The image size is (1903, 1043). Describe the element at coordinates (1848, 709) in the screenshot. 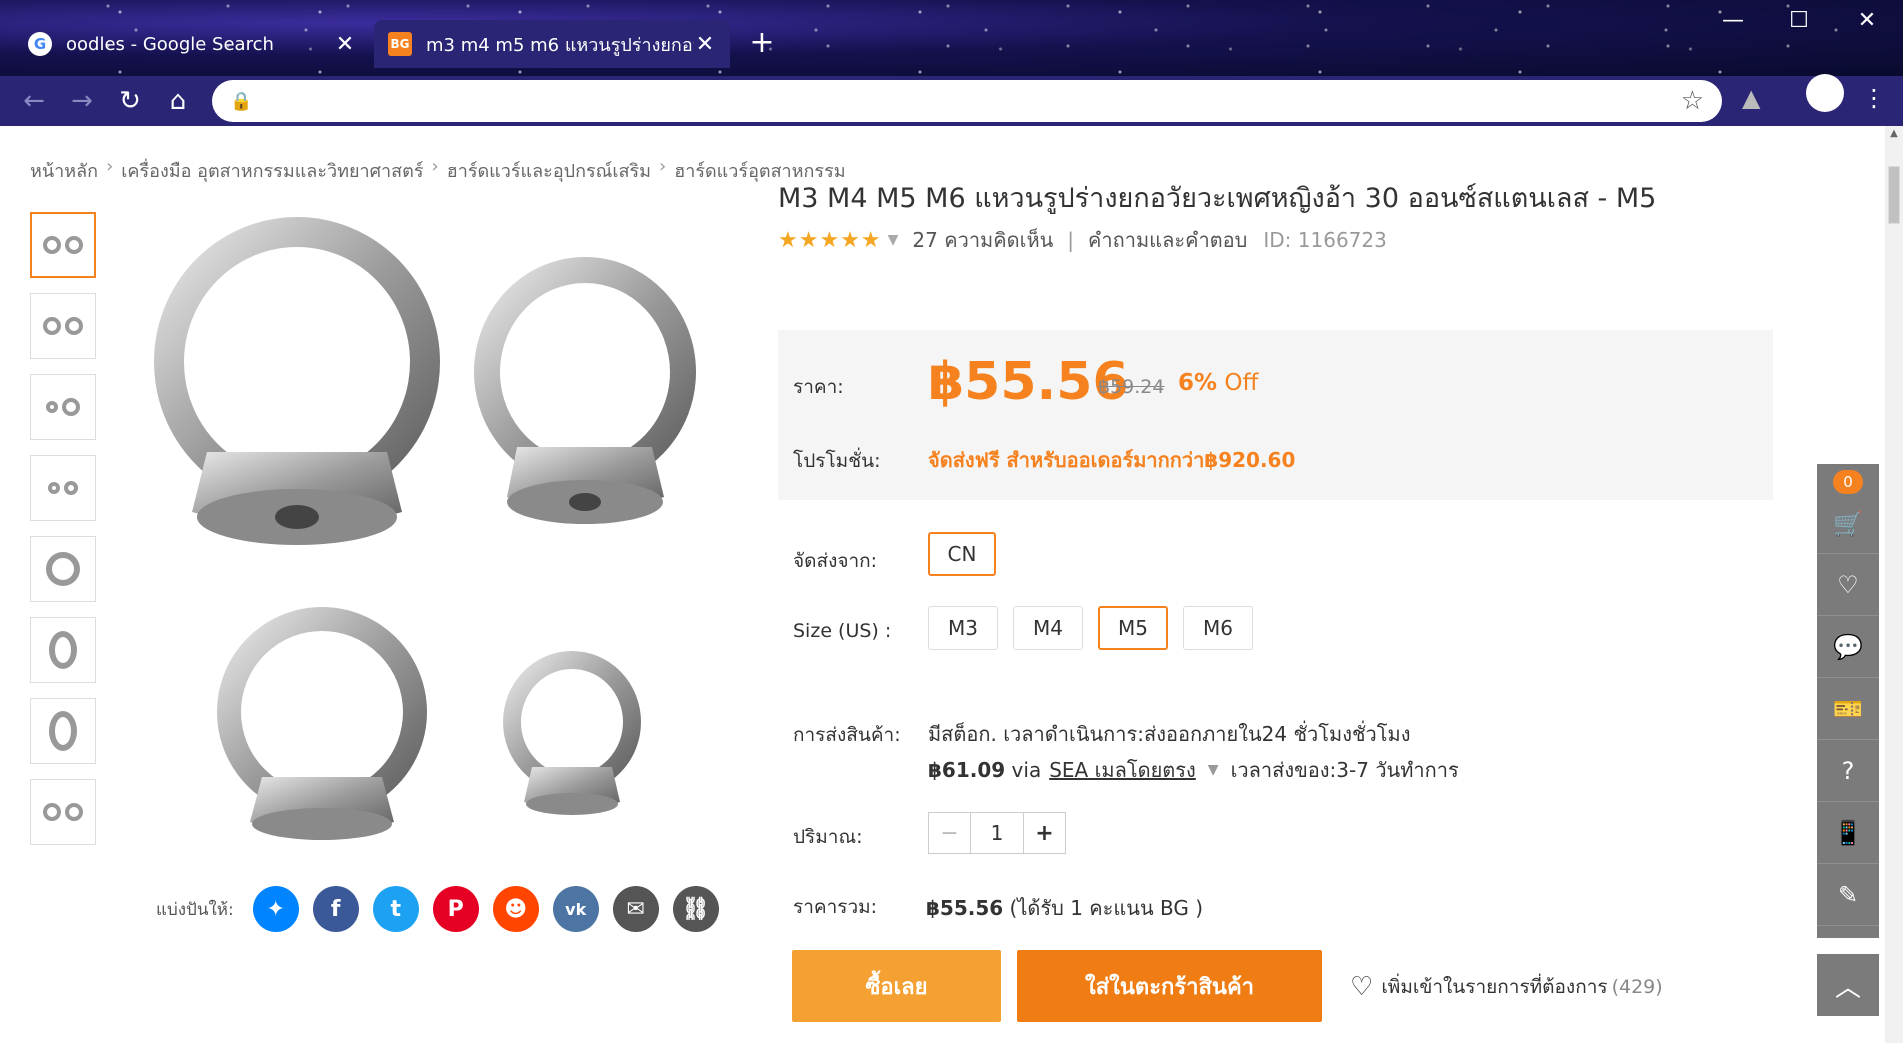

I see `coupon-icon: 🎫` at that location.